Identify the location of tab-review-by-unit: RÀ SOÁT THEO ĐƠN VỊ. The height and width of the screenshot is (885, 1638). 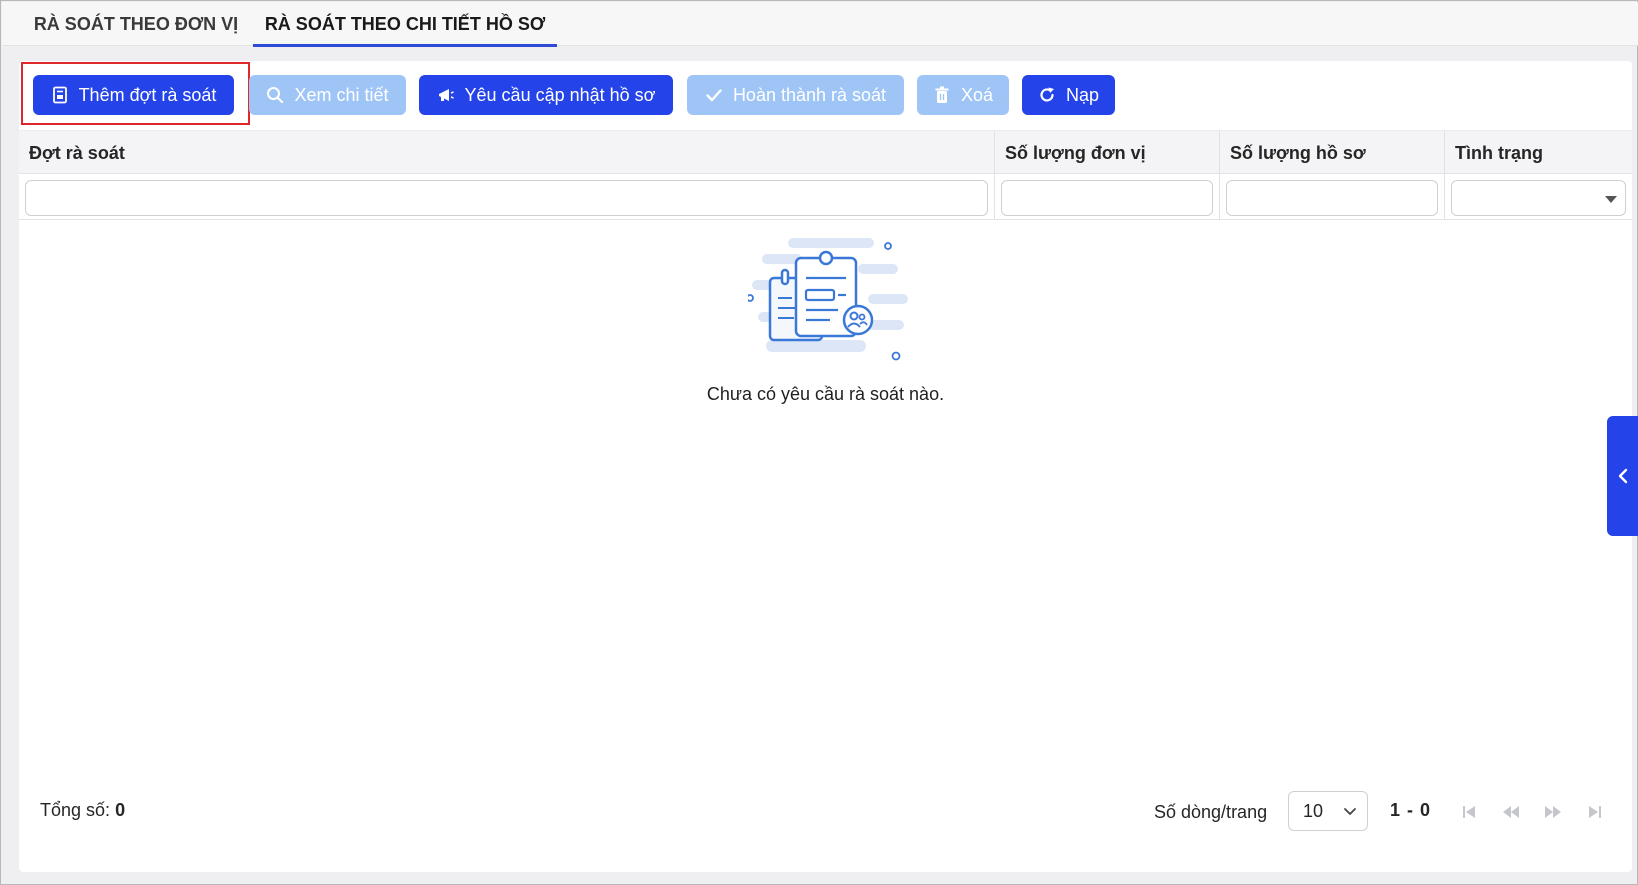
(136, 24).